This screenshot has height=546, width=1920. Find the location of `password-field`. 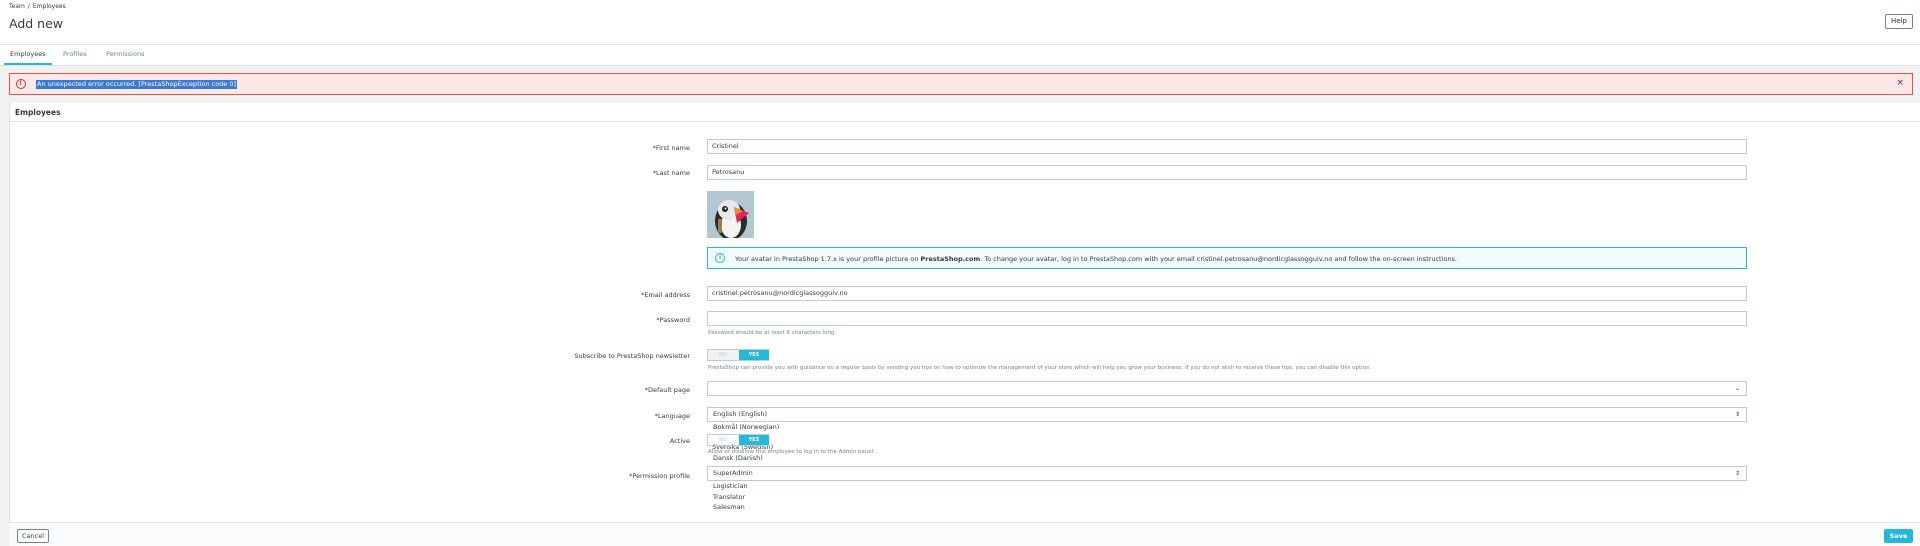

password-field is located at coordinates (1227, 318).